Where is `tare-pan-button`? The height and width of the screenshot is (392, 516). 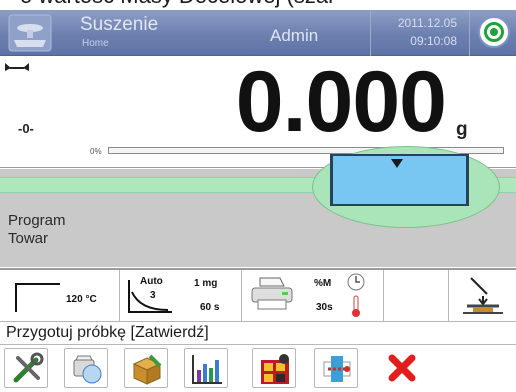
tare-pan-button is located at coordinates (482, 296).